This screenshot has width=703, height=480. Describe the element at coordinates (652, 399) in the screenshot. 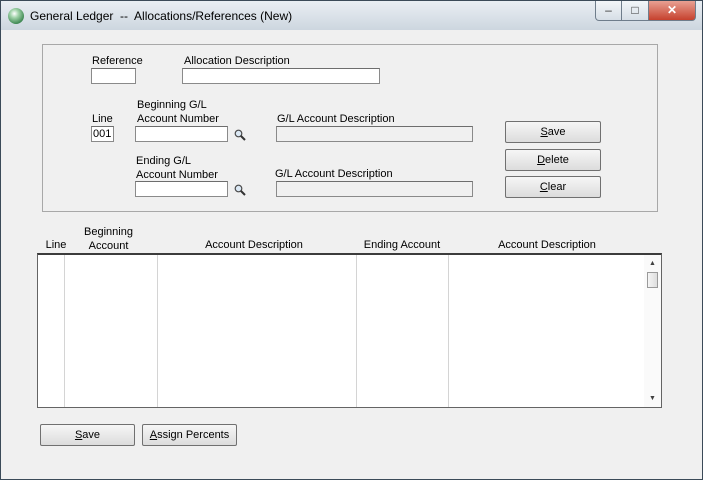

I see `down-arrow-icon: ▼` at that location.